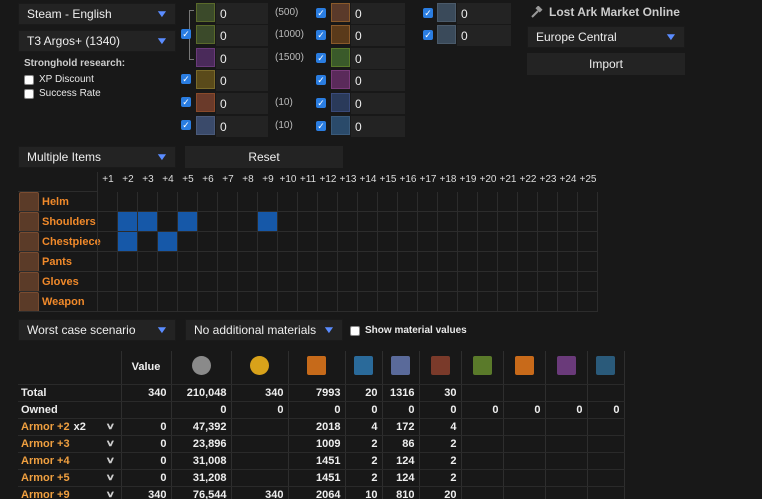  Describe the element at coordinates (606, 37) in the screenshot. I see `market-region-select: Europe Central ▼` at that location.